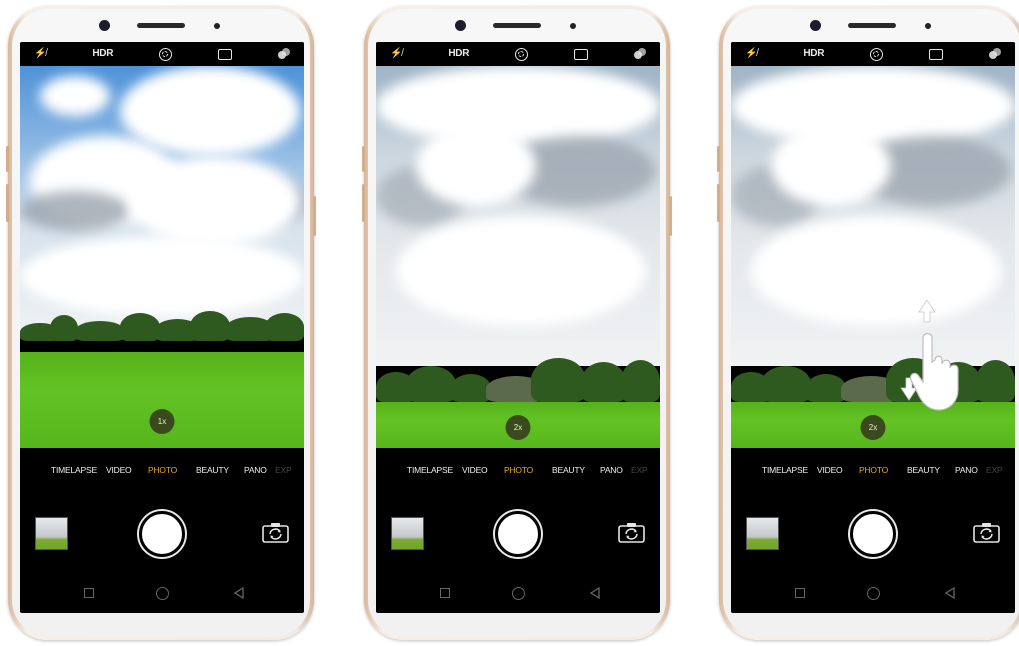  What do you see at coordinates (162, 421) in the screenshot?
I see `zoom-level-button: 1x` at bounding box center [162, 421].